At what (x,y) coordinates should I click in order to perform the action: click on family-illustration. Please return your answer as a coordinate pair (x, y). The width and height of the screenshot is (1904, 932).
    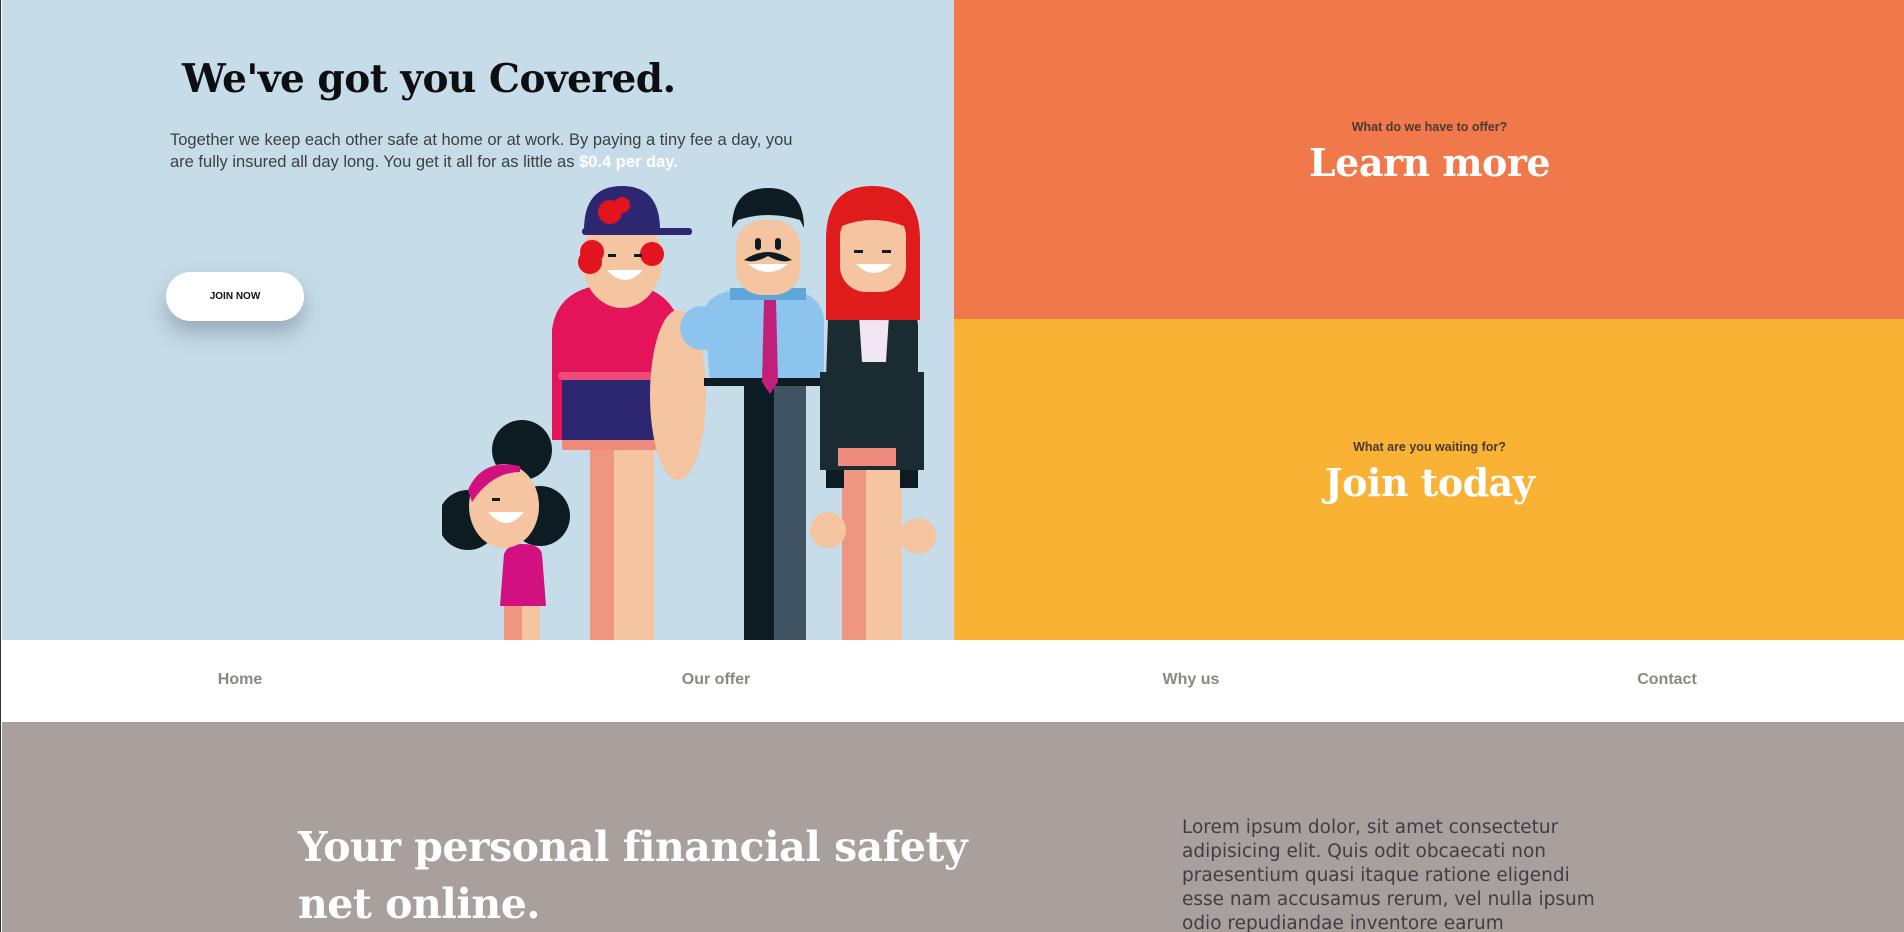
    Looking at the image, I should click on (689, 413).